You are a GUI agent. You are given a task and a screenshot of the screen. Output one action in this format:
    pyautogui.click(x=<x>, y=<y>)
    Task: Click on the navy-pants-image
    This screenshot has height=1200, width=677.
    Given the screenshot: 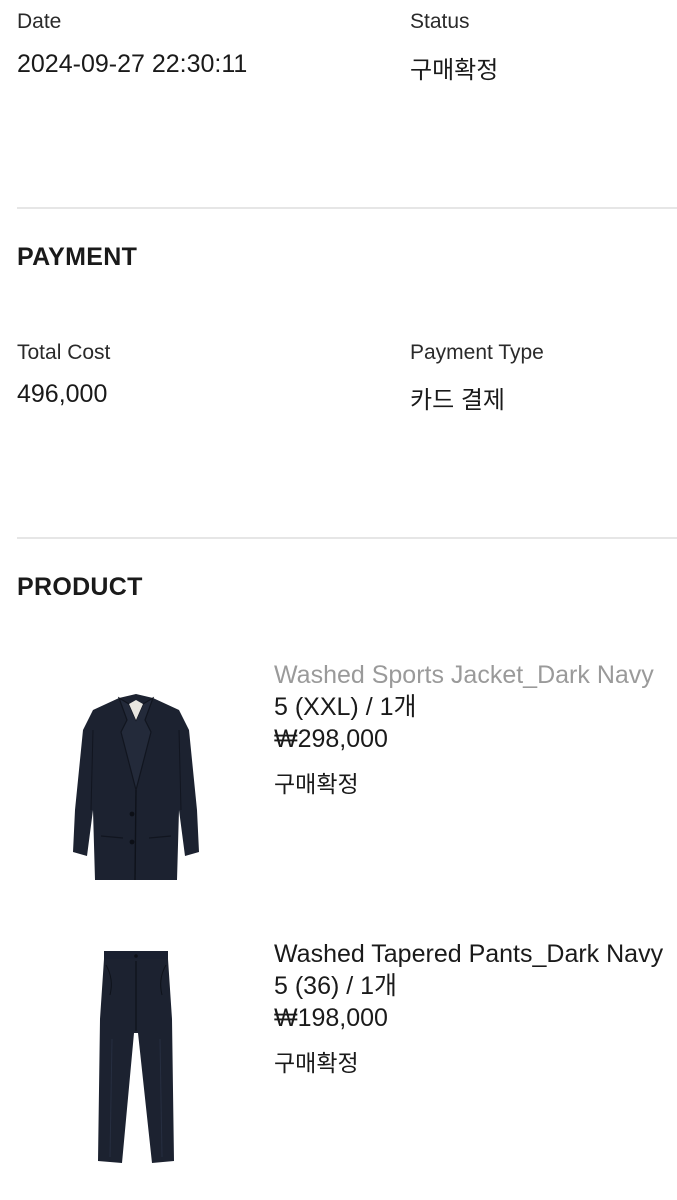 What is the action you would take?
    pyautogui.click(x=136, y=1054)
    